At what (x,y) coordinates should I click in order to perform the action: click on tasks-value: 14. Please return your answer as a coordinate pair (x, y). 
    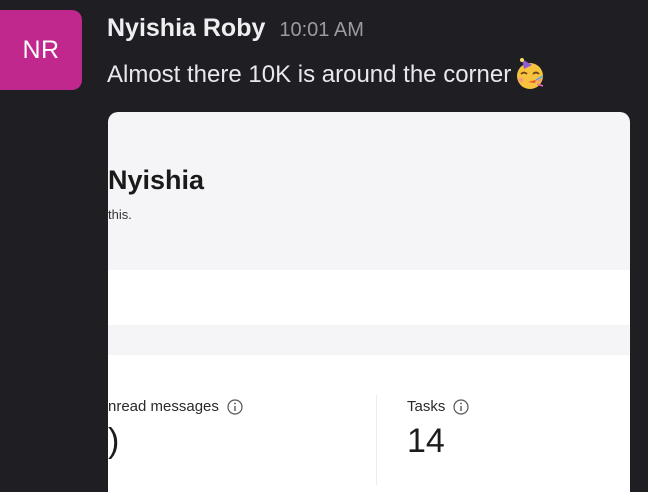
    Looking at the image, I should click on (426, 441).